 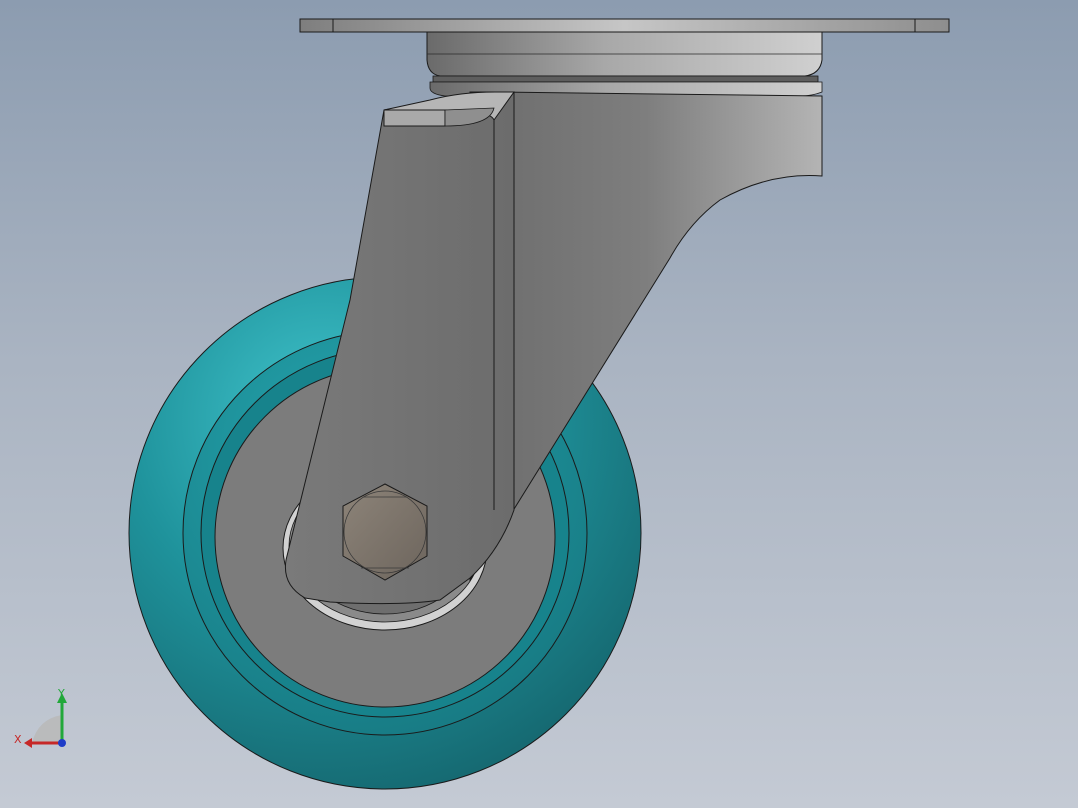 What do you see at coordinates (61, 693) in the screenshot?
I see `axis-y-label: Y` at bounding box center [61, 693].